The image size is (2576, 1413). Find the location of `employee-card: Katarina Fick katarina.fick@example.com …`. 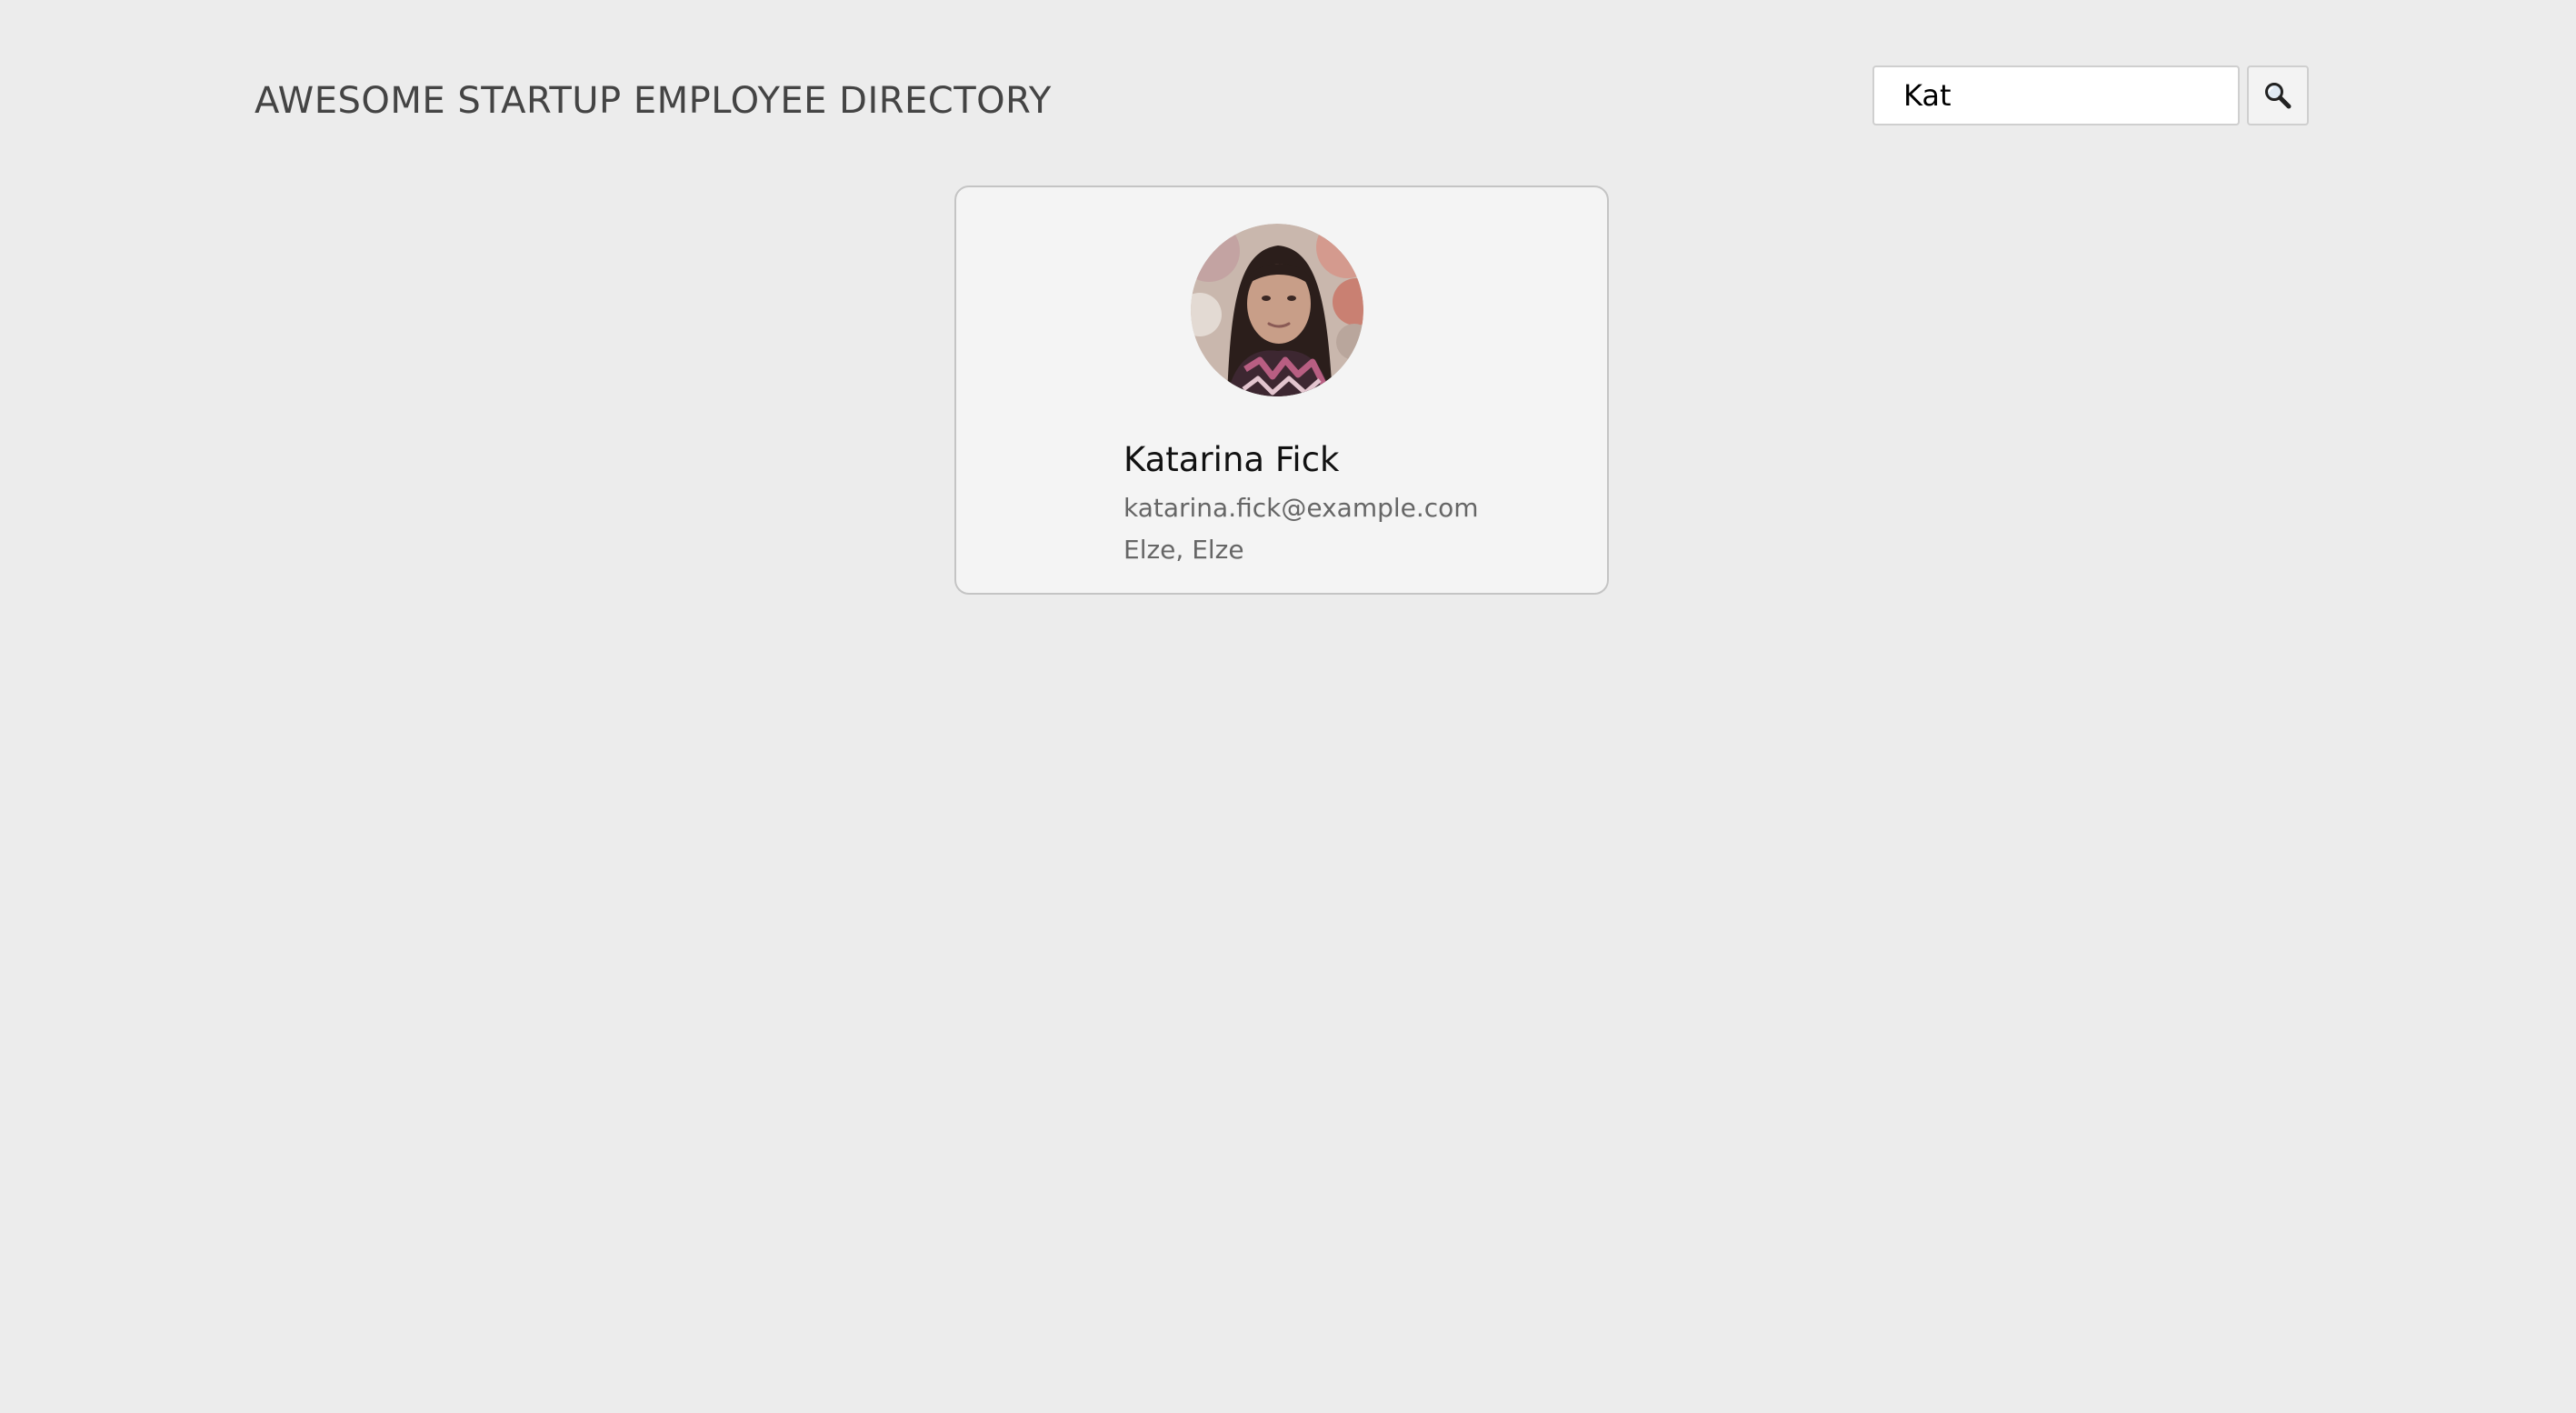

employee-card: Katarina Fick katarina.fick@example.com … is located at coordinates (1281, 390).